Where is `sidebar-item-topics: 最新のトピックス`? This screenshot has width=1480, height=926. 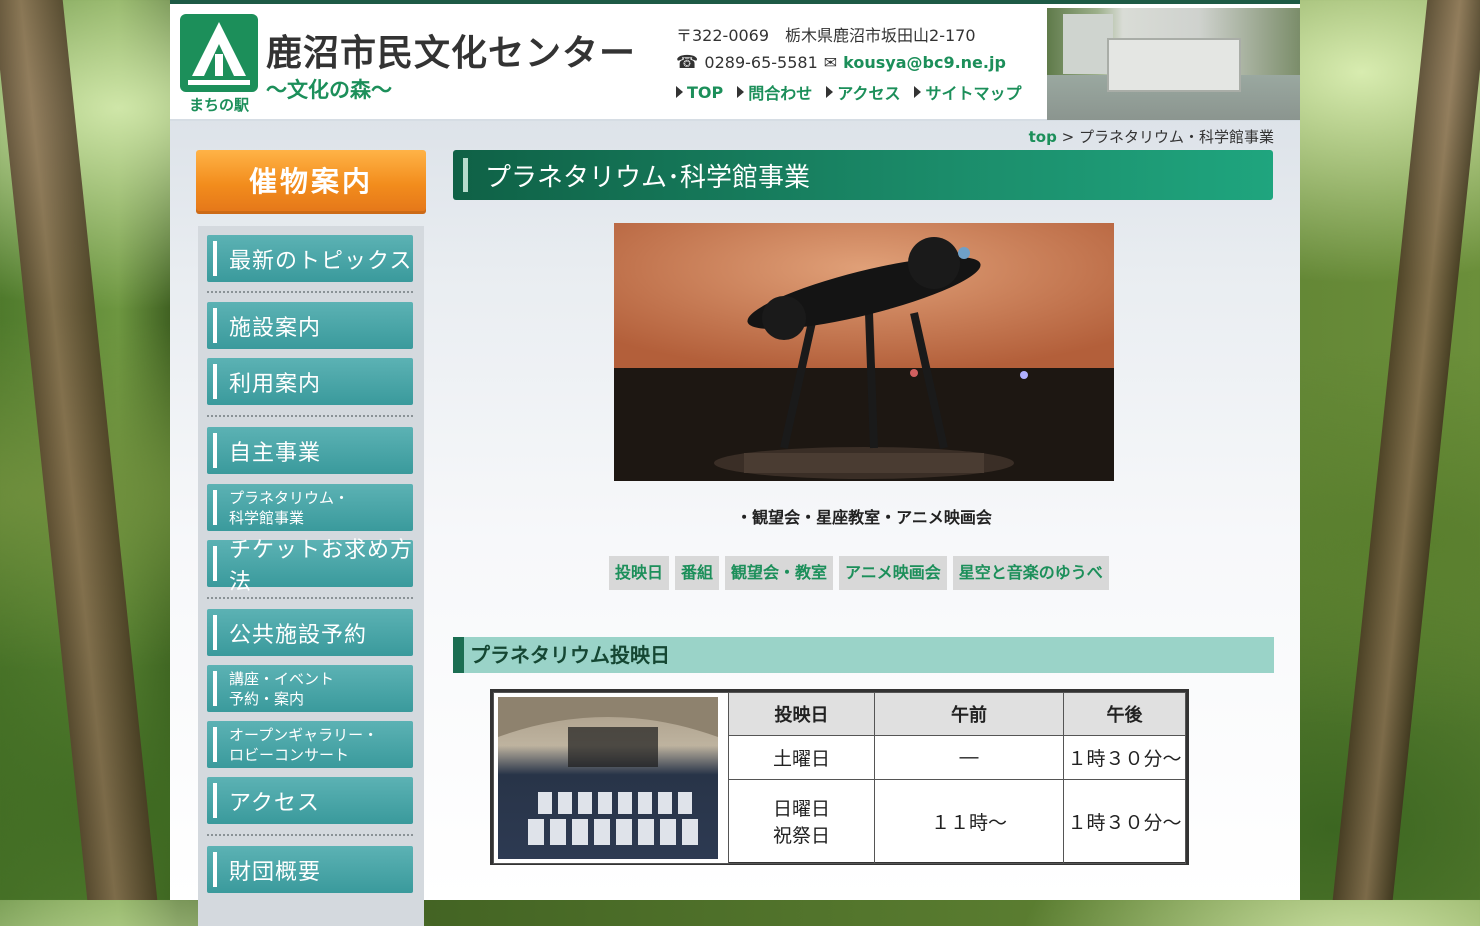 sidebar-item-topics: 最新のトピックス is located at coordinates (310, 258).